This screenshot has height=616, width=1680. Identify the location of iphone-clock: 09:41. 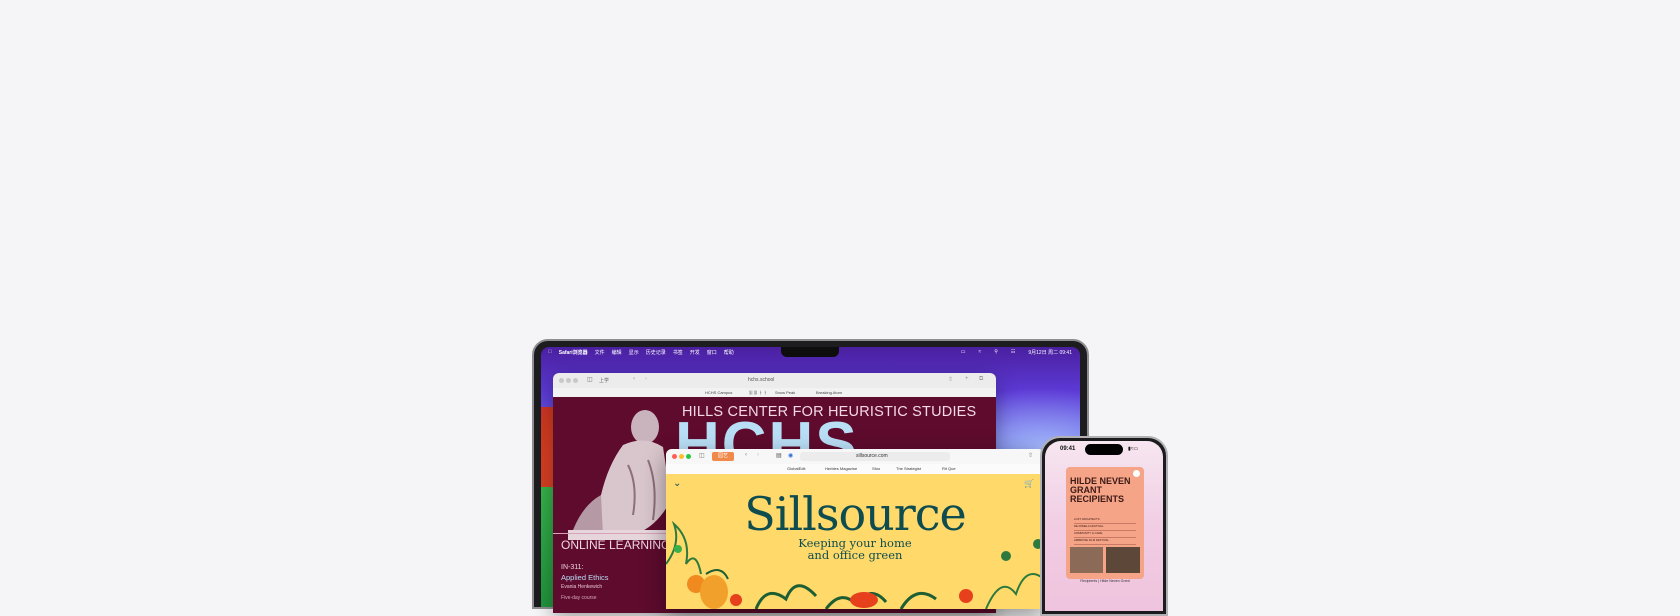
(1068, 449).